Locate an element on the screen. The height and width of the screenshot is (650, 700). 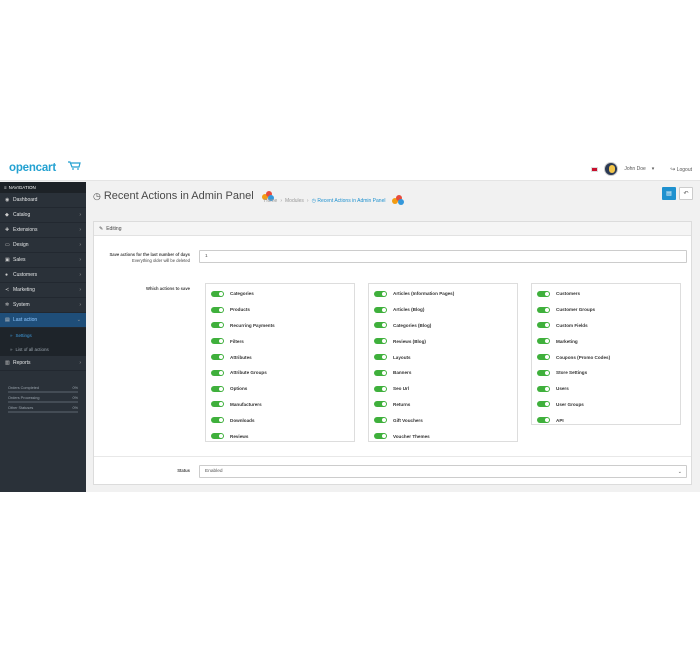
sidebar-item-label: System is located at coordinates (21, 305).